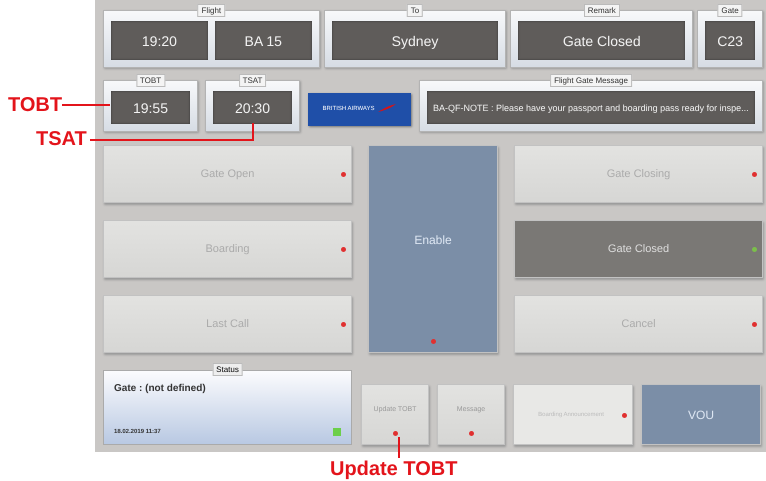 This screenshot has width=766, height=481. Describe the element at coordinates (227, 369) in the screenshot. I see `status-label: Status` at that location.